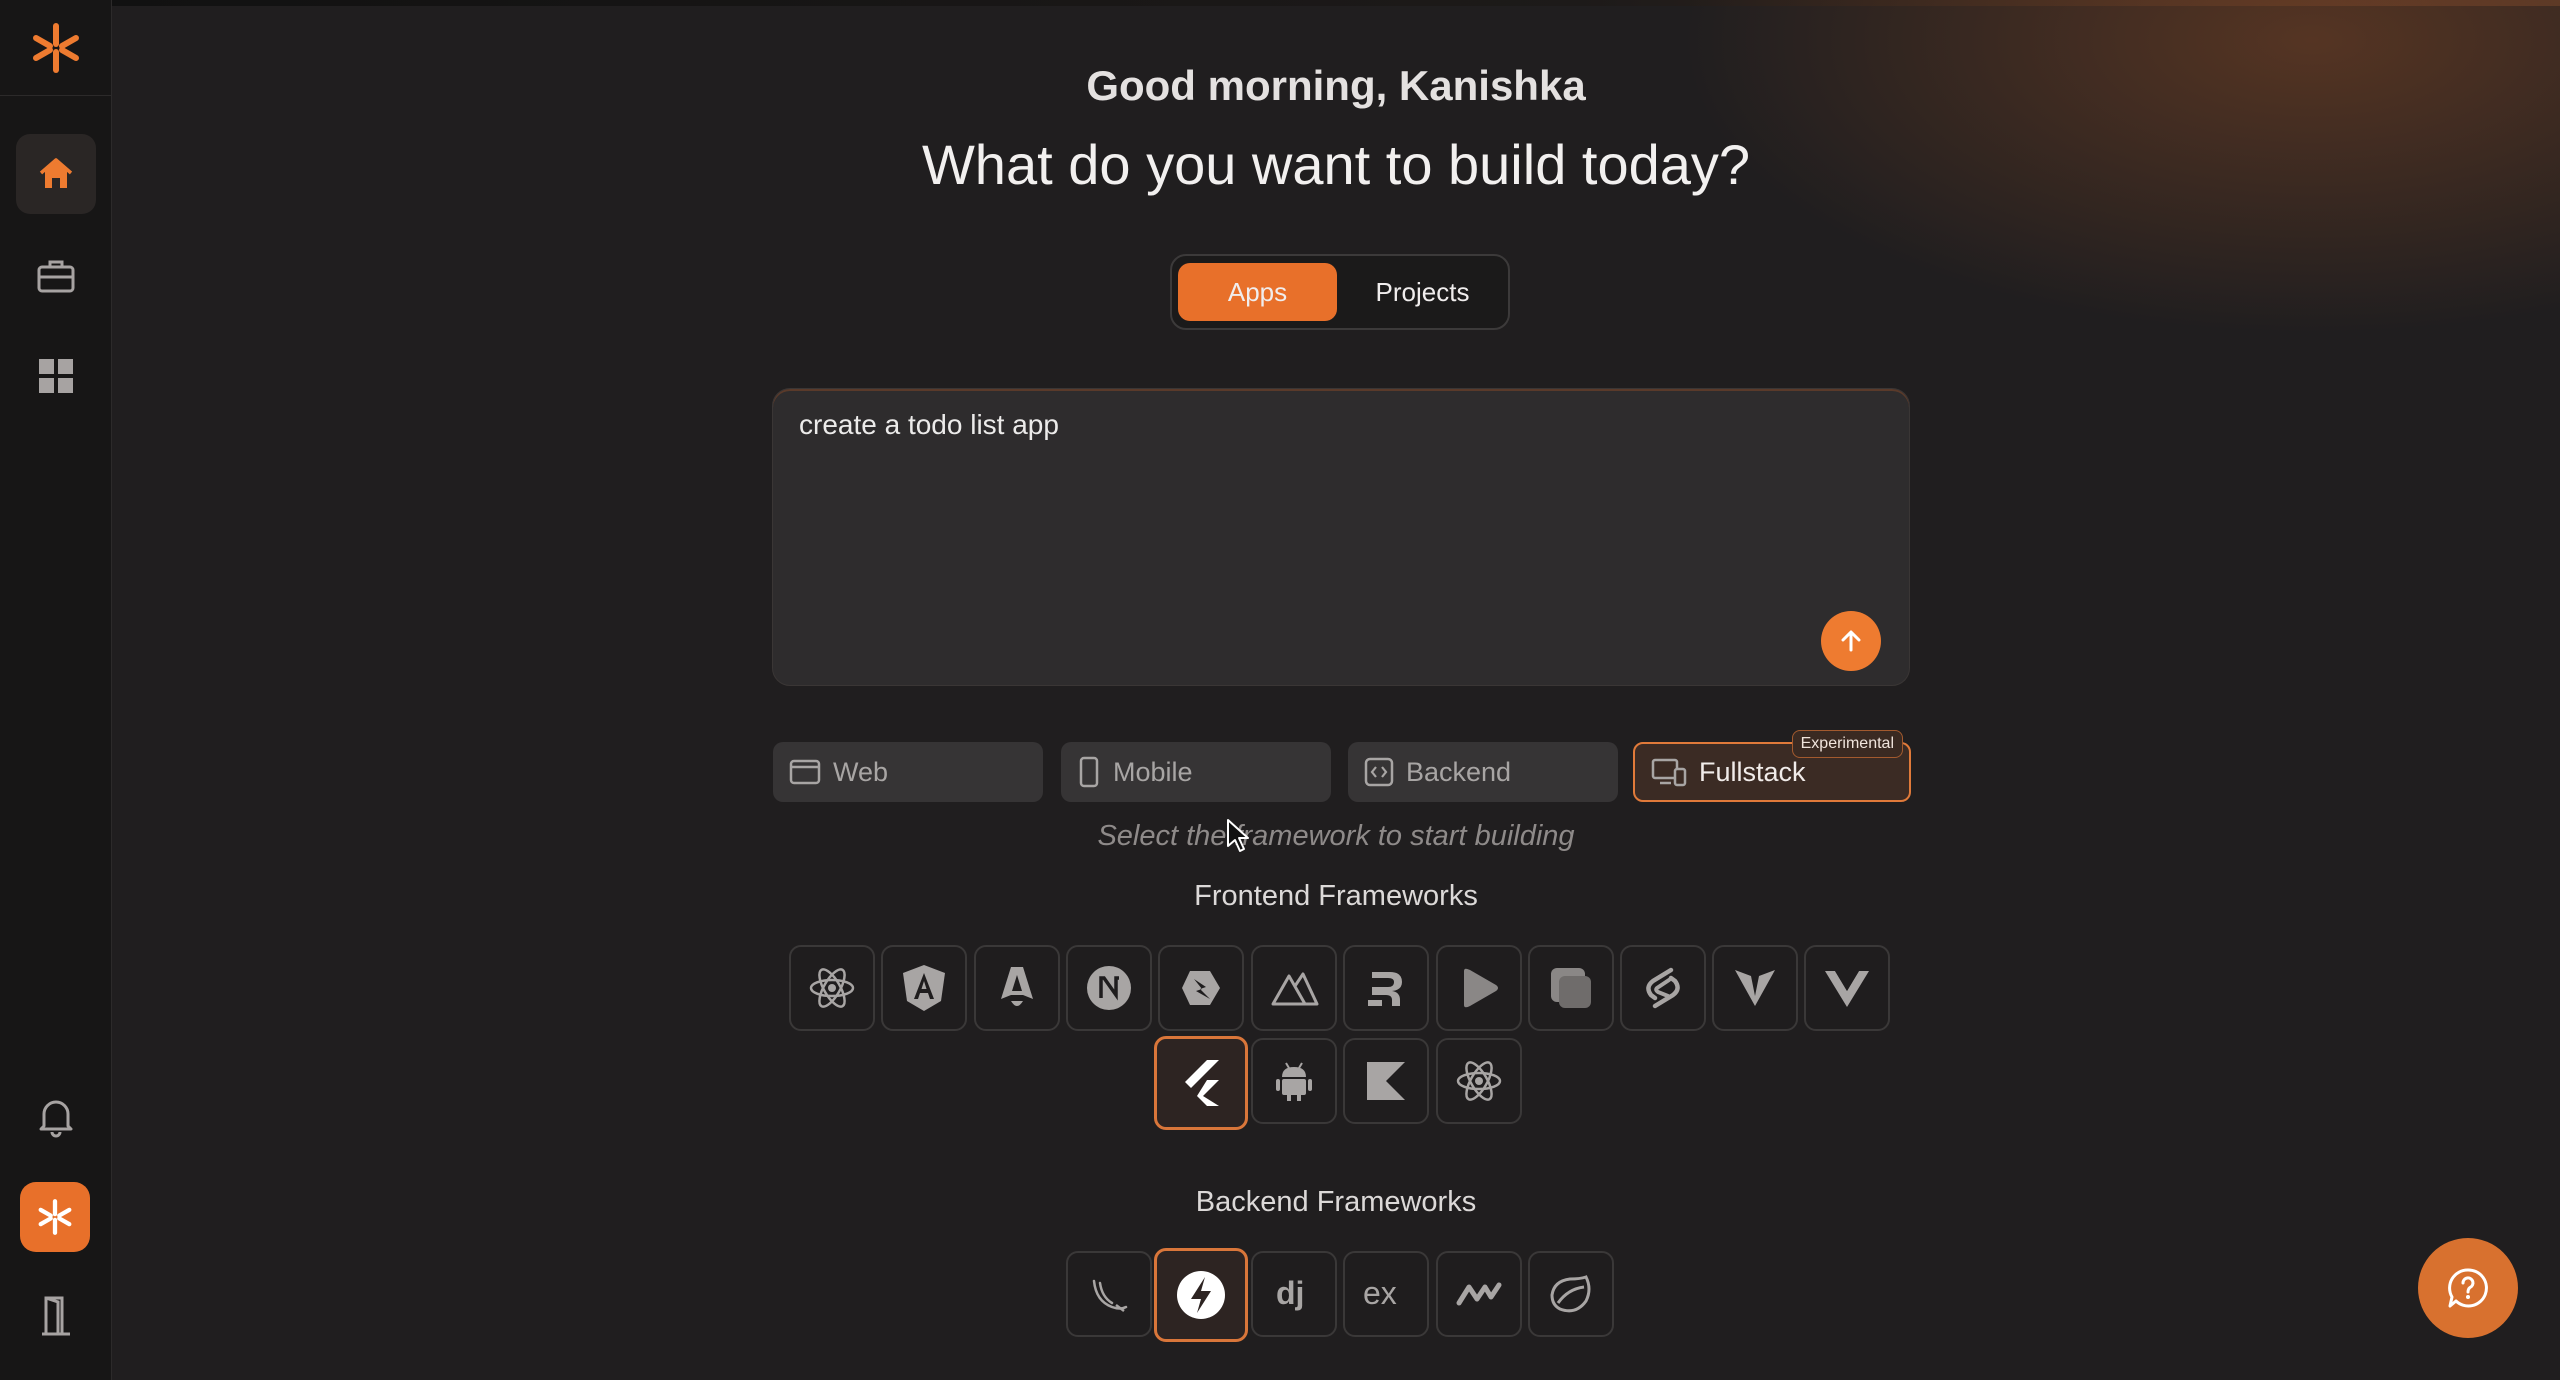 The height and width of the screenshot is (1380, 2560). I want to click on angular-icon, so click(924, 988).